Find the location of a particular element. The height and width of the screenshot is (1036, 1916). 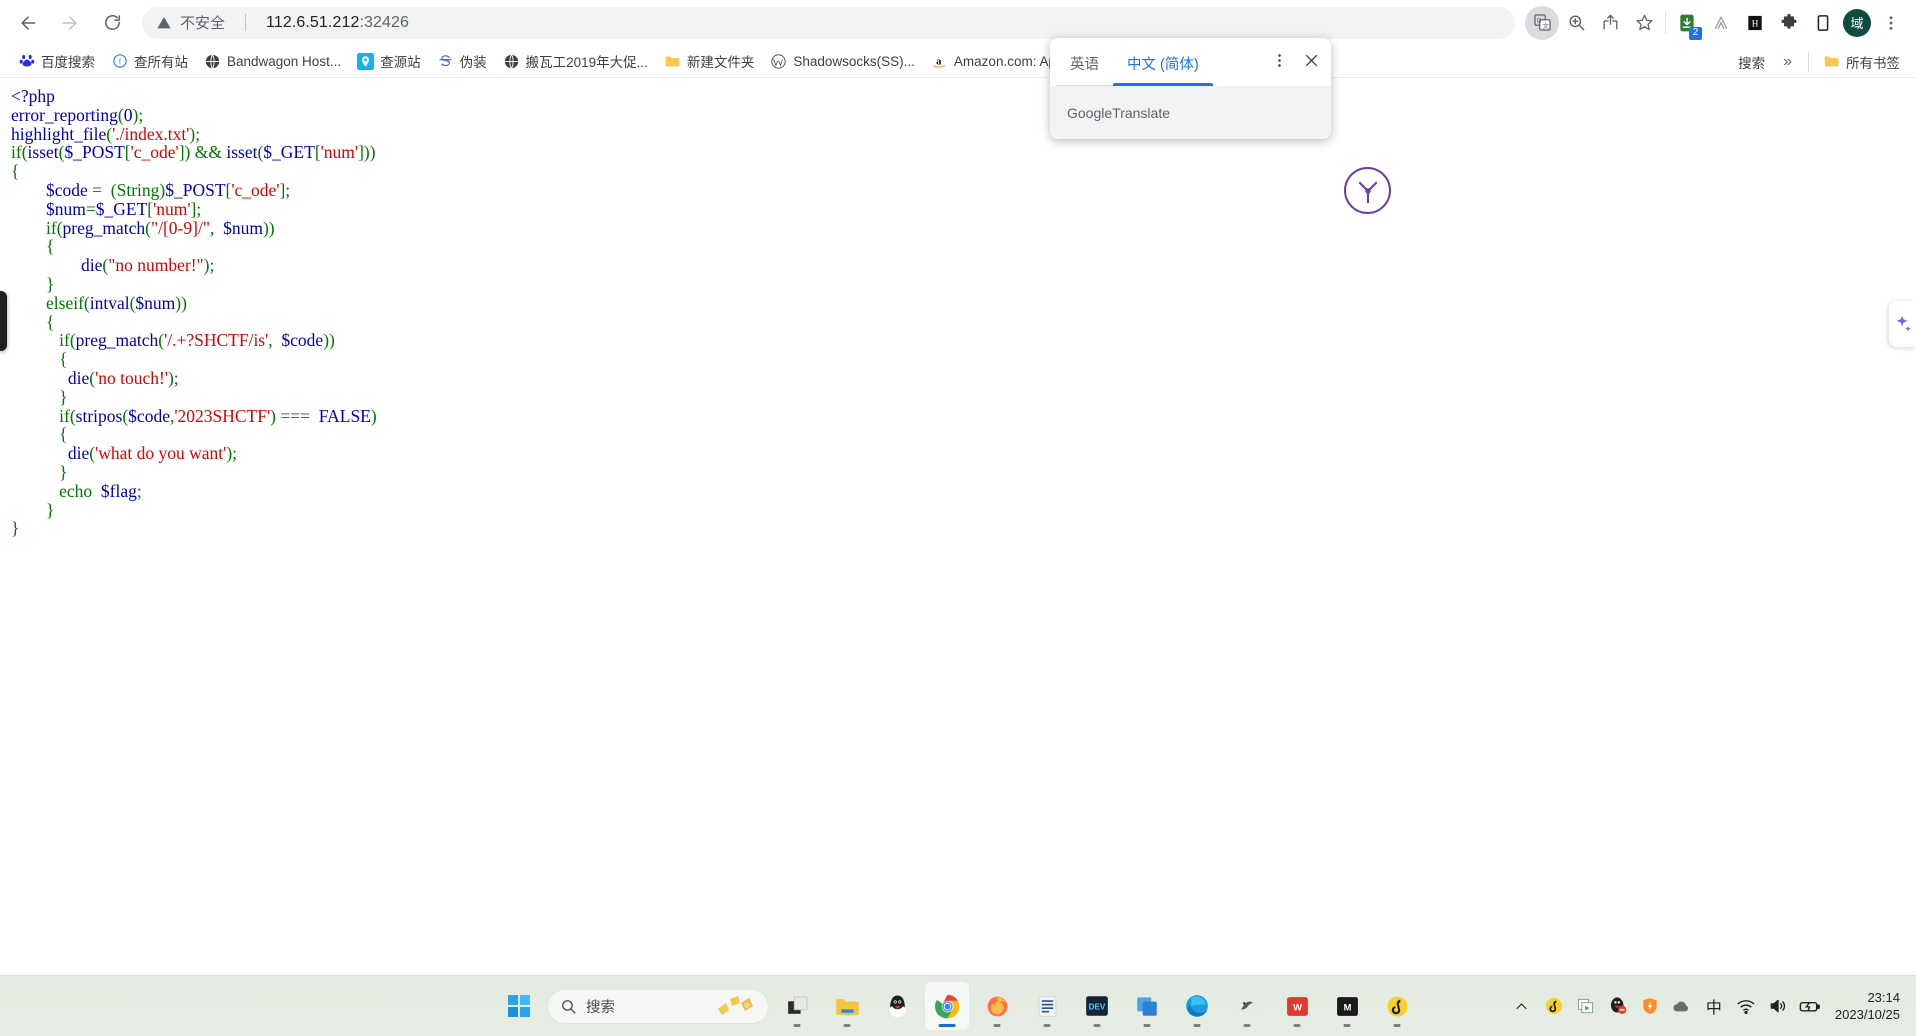

code-token: intval is located at coordinates (109, 302).